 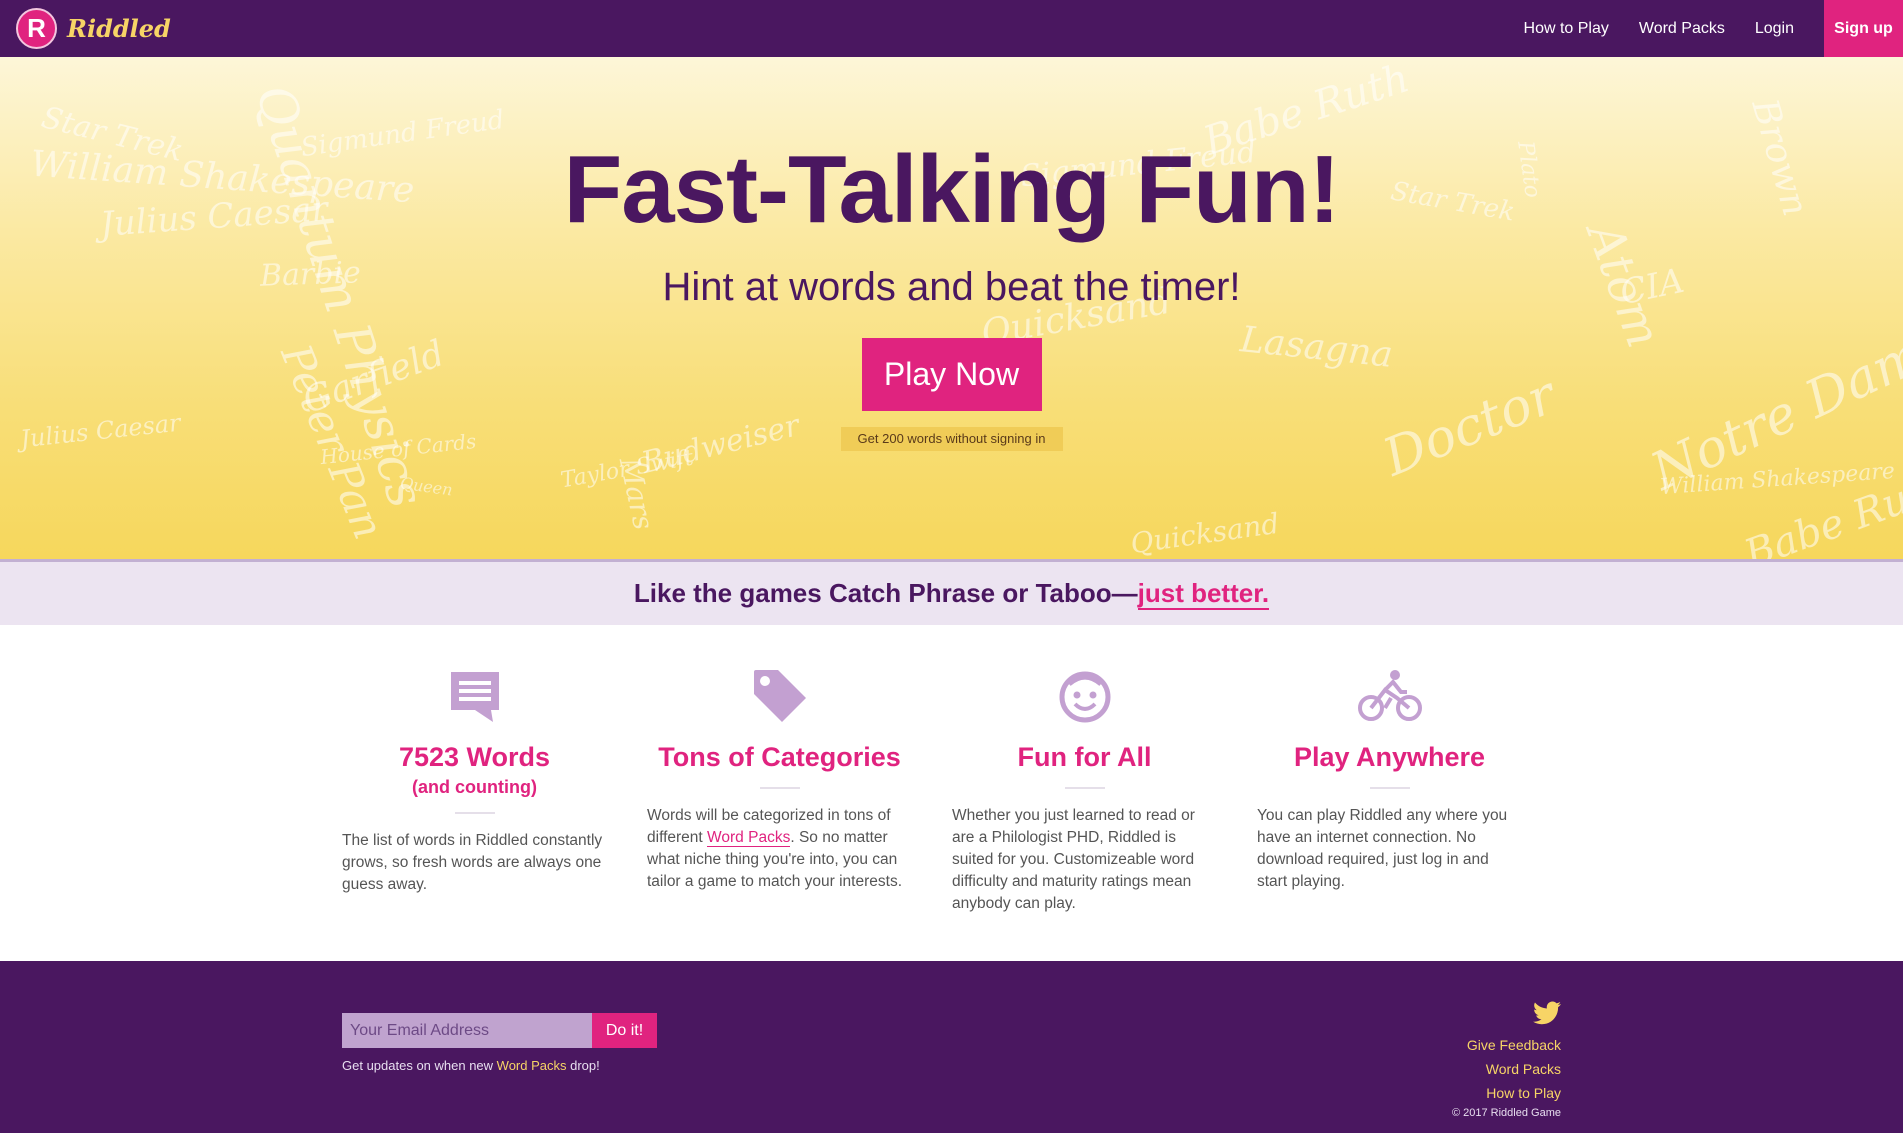 What do you see at coordinates (1506, 1045) in the screenshot?
I see `footer-link-feedback: Give Feedback` at bounding box center [1506, 1045].